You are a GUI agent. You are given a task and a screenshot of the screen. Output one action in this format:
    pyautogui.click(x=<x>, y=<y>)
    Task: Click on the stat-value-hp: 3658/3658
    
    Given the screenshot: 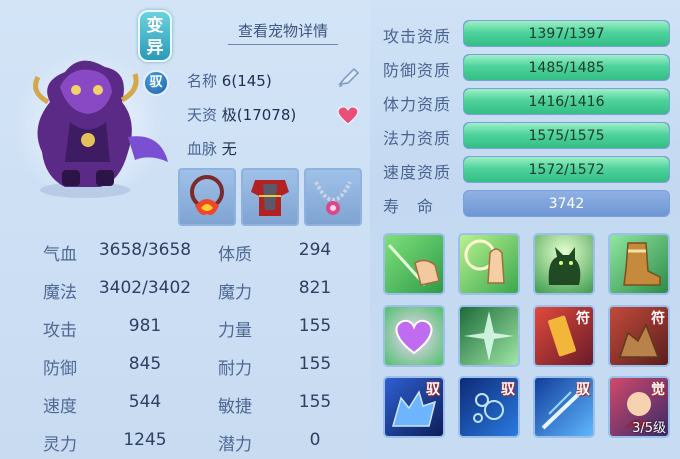 What is the action you would take?
    pyautogui.click(x=145, y=250)
    